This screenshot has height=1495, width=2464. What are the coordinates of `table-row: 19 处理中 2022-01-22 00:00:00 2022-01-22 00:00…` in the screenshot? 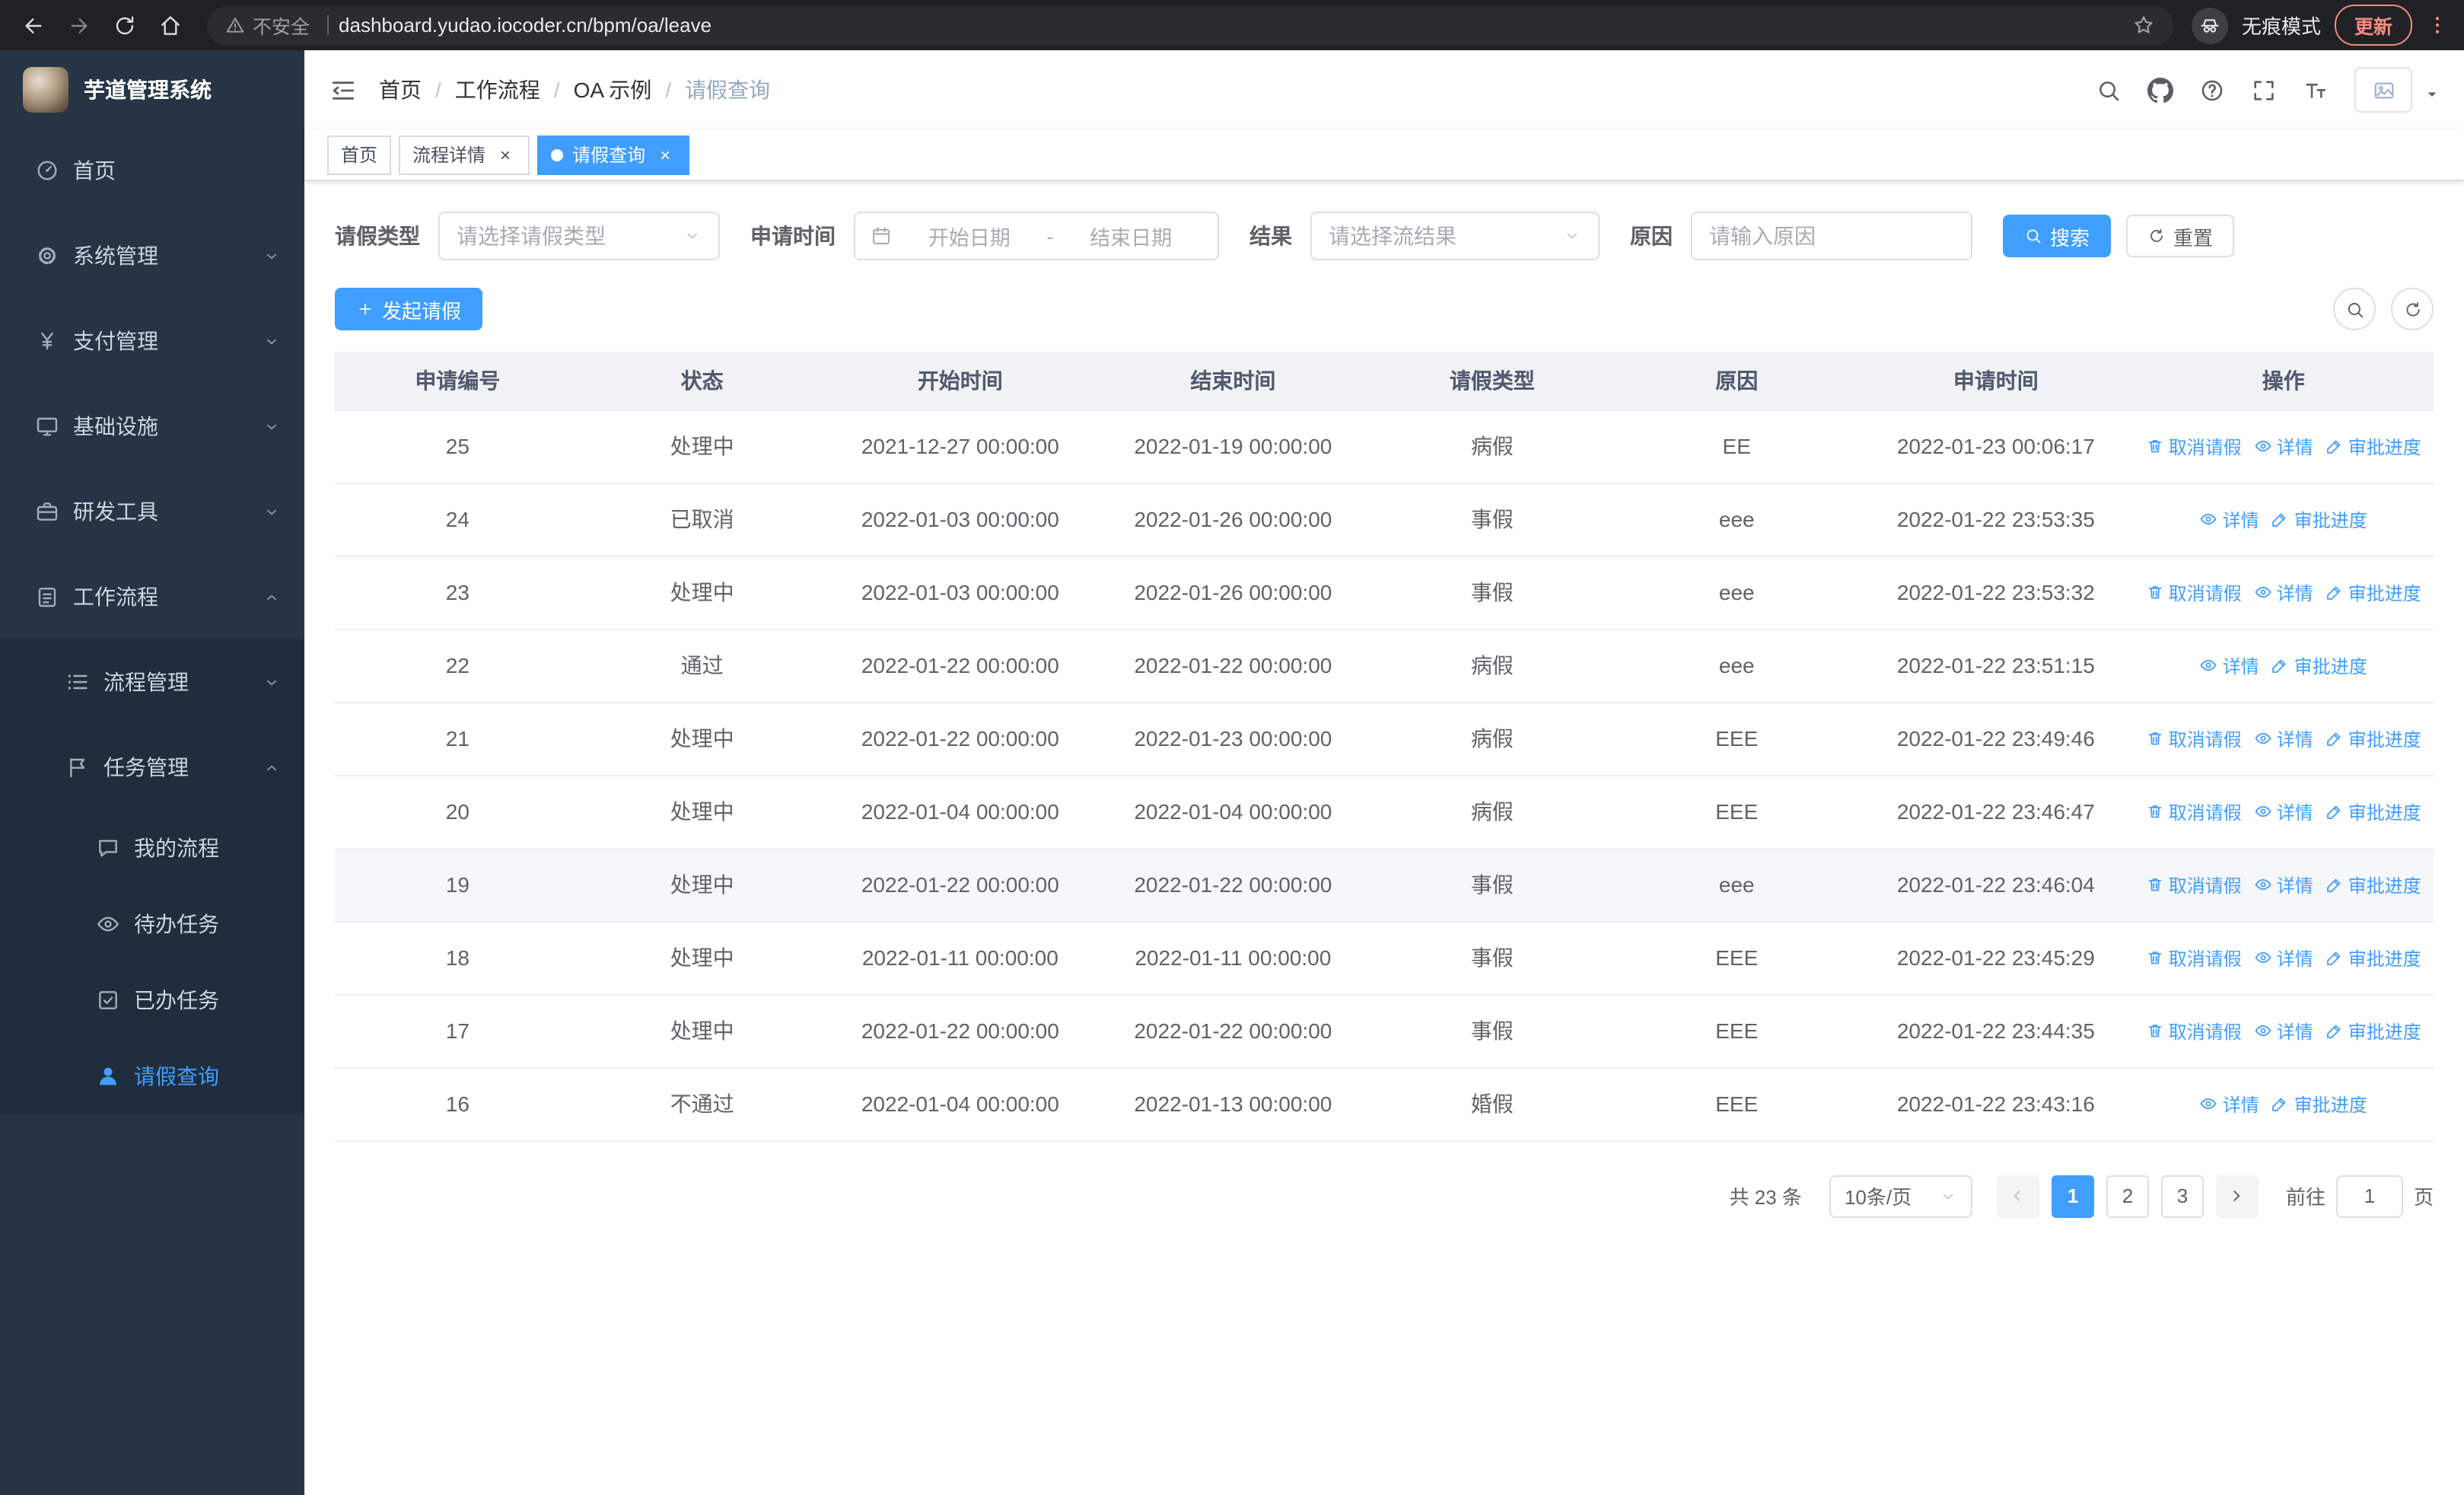 It's located at (1384, 885).